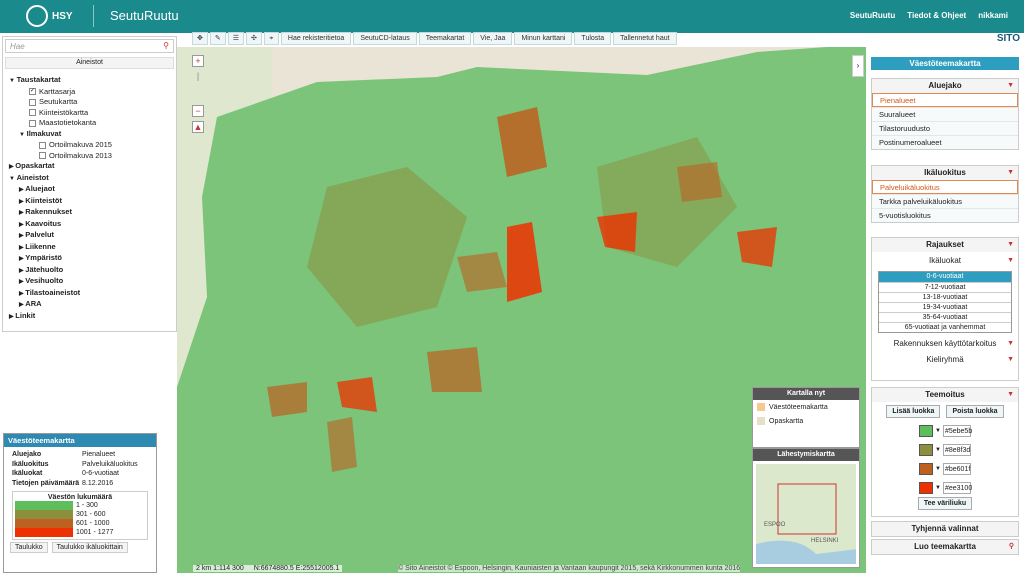 This screenshot has width=1024, height=573. What do you see at coordinates (945, 307) in the screenshot?
I see `age-option: 19-34-vuotiaat` at bounding box center [945, 307].